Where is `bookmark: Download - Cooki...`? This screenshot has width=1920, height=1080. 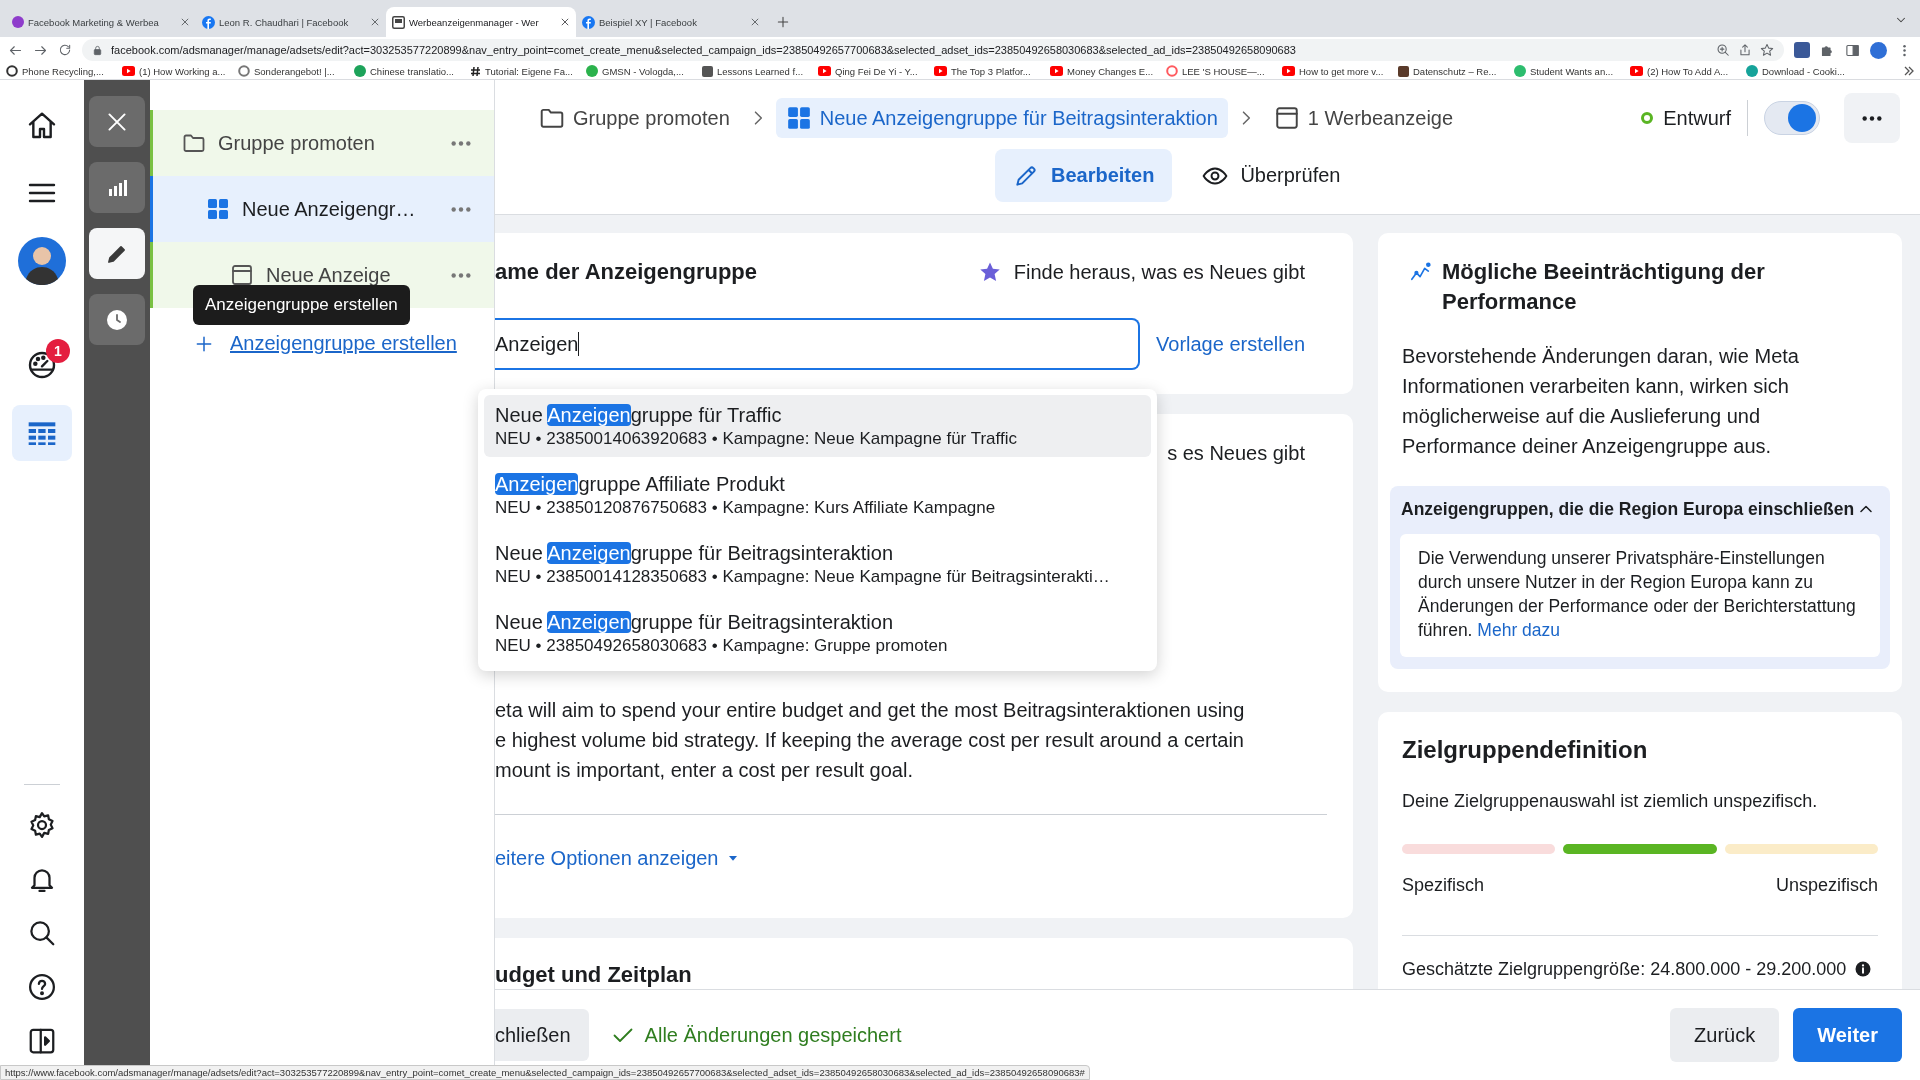
bookmark: Download - Cooki... is located at coordinates (1804, 71).